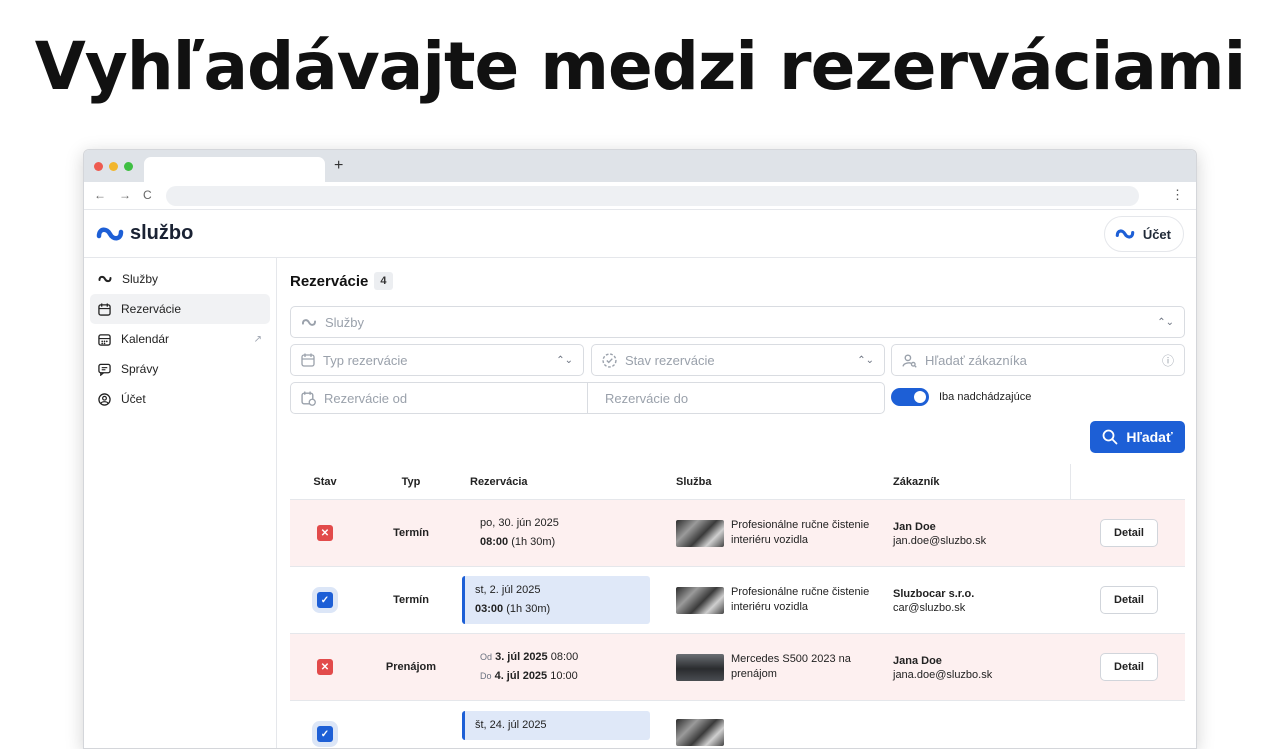  What do you see at coordinates (914, 526) in the screenshot?
I see `customer-name: Jan Doe` at bounding box center [914, 526].